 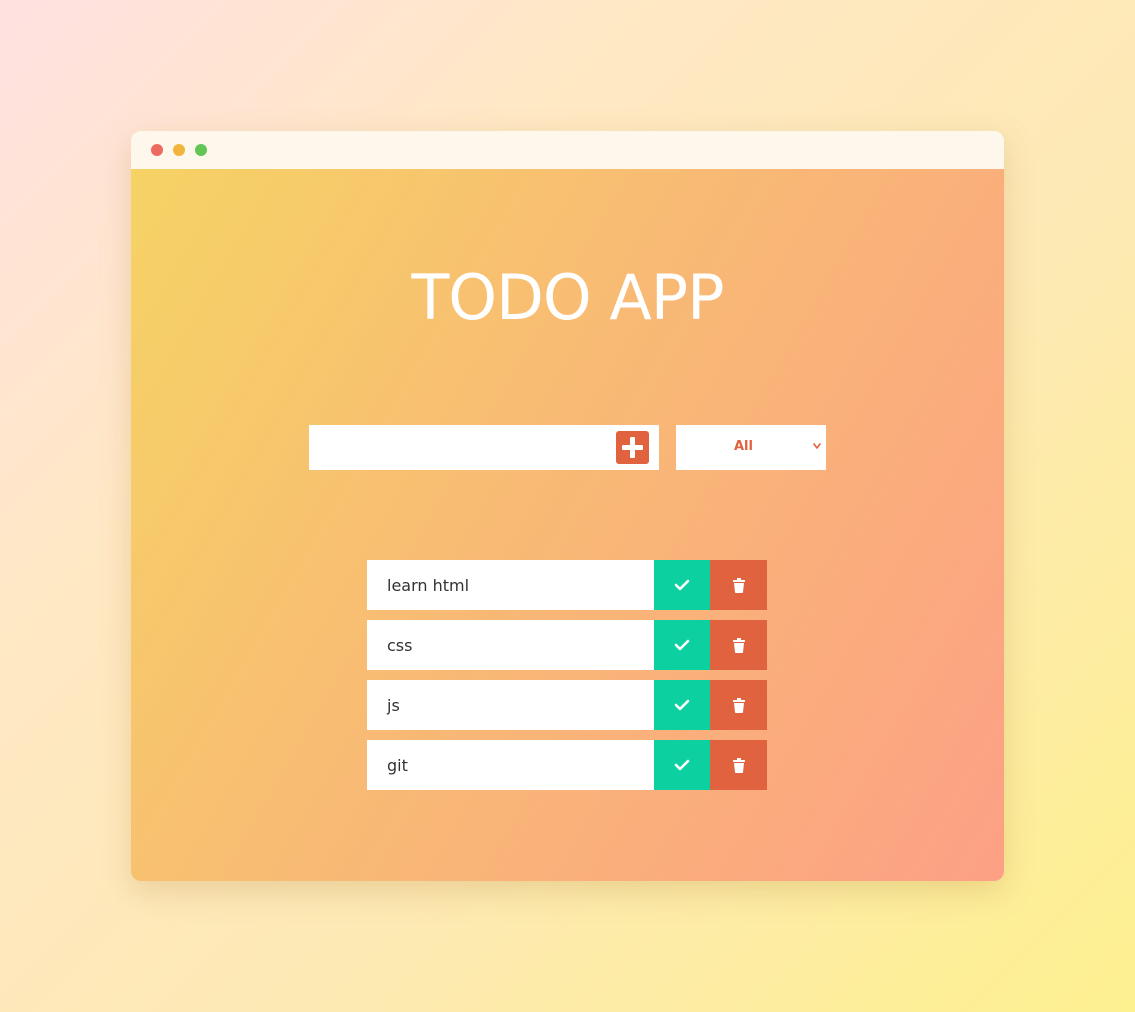 What do you see at coordinates (510, 765) in the screenshot?
I see `todo-text: git` at bounding box center [510, 765].